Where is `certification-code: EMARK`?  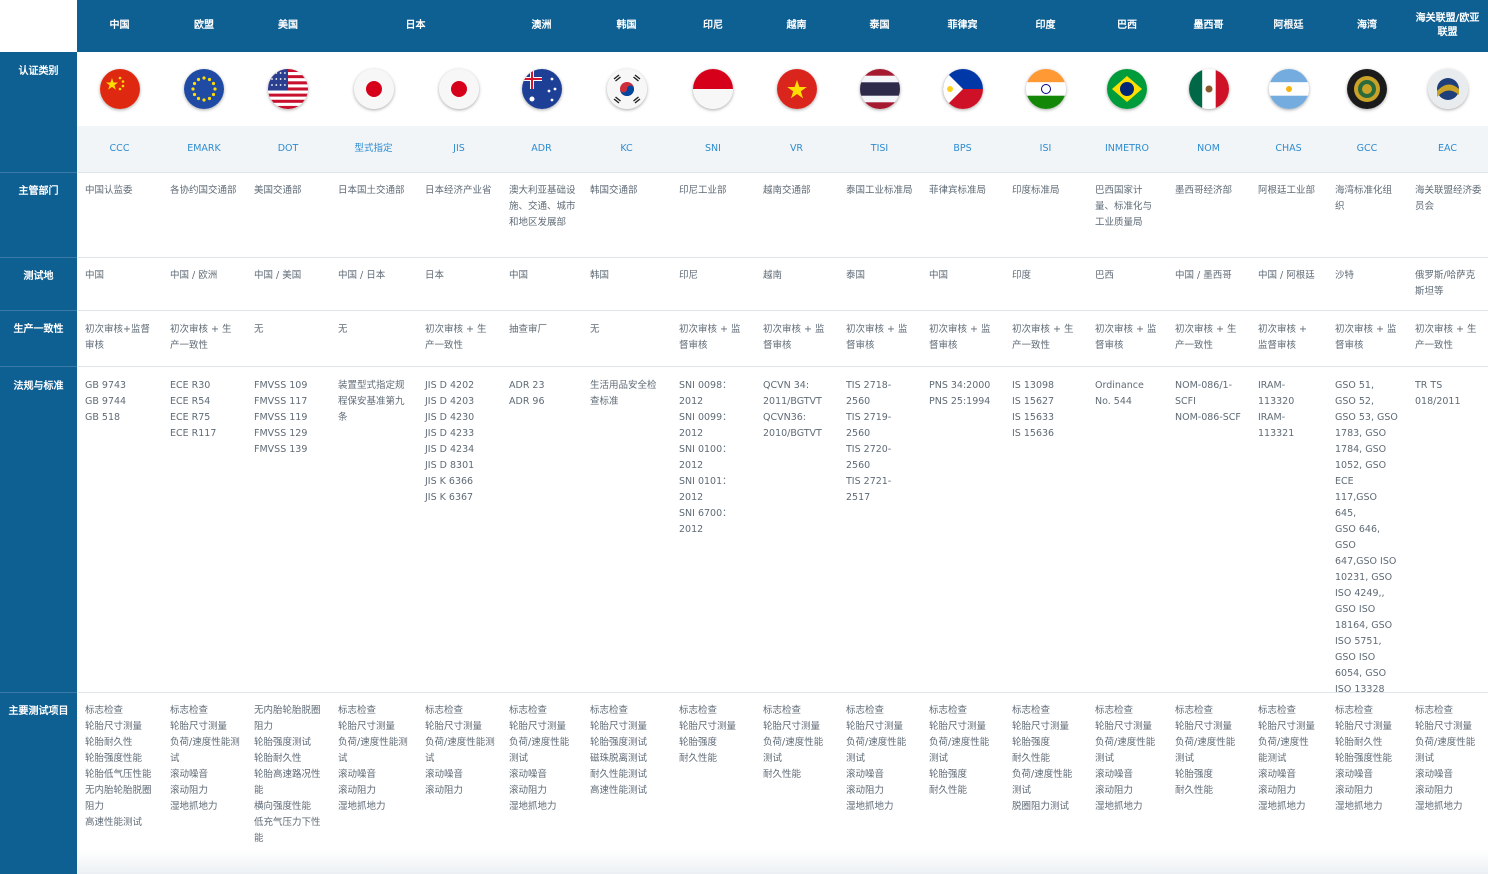 certification-code: EMARK is located at coordinates (204, 148).